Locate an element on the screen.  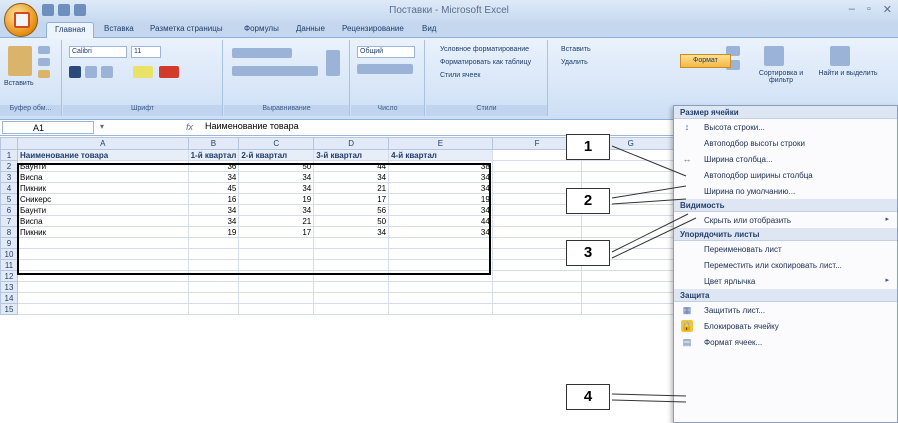
cut-icon is located at coordinates (44, 50).